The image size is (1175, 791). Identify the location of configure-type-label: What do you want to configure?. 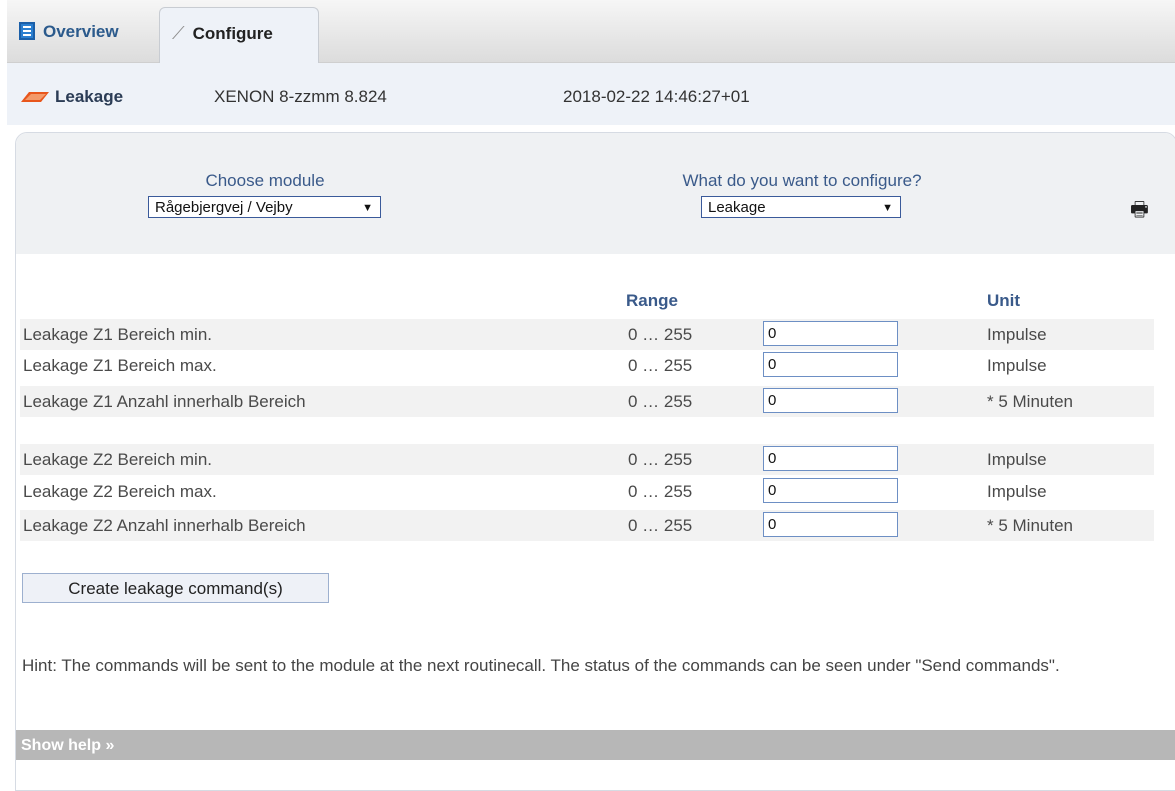
(802, 180).